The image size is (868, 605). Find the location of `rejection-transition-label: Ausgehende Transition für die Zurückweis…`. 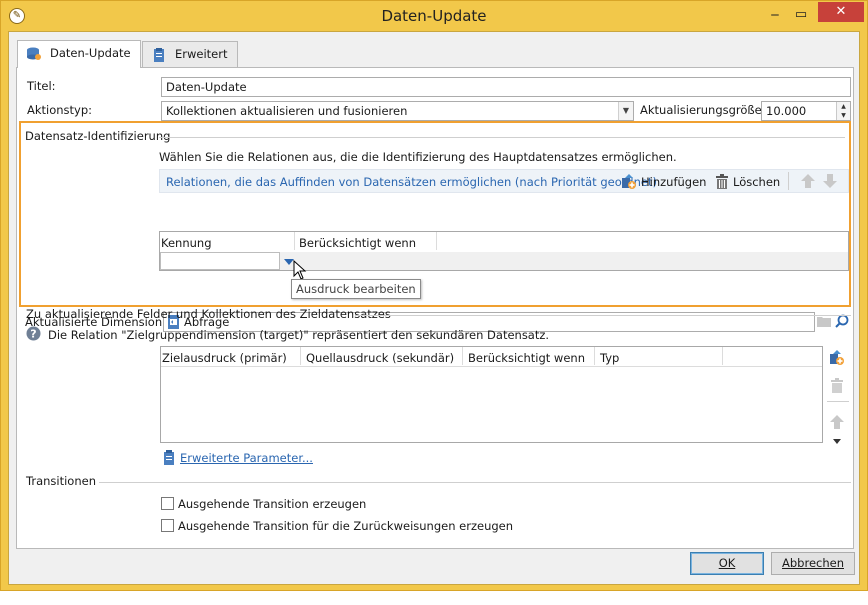

rejection-transition-label: Ausgehende Transition für die Zurückweis… is located at coordinates (346, 526).